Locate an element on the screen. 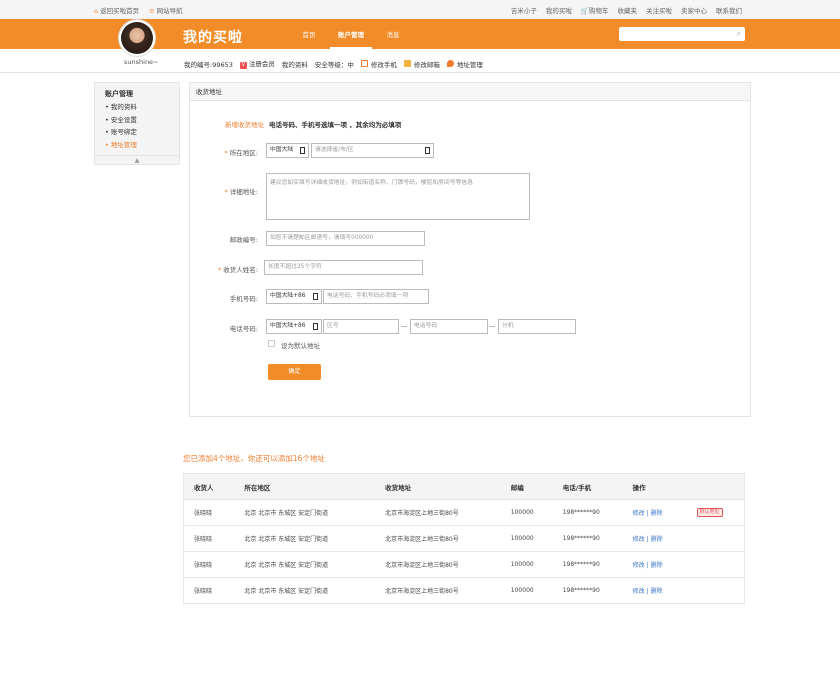 The image size is (840, 686). sitemap-link: ≡ 网站导航 is located at coordinates (165, 10).